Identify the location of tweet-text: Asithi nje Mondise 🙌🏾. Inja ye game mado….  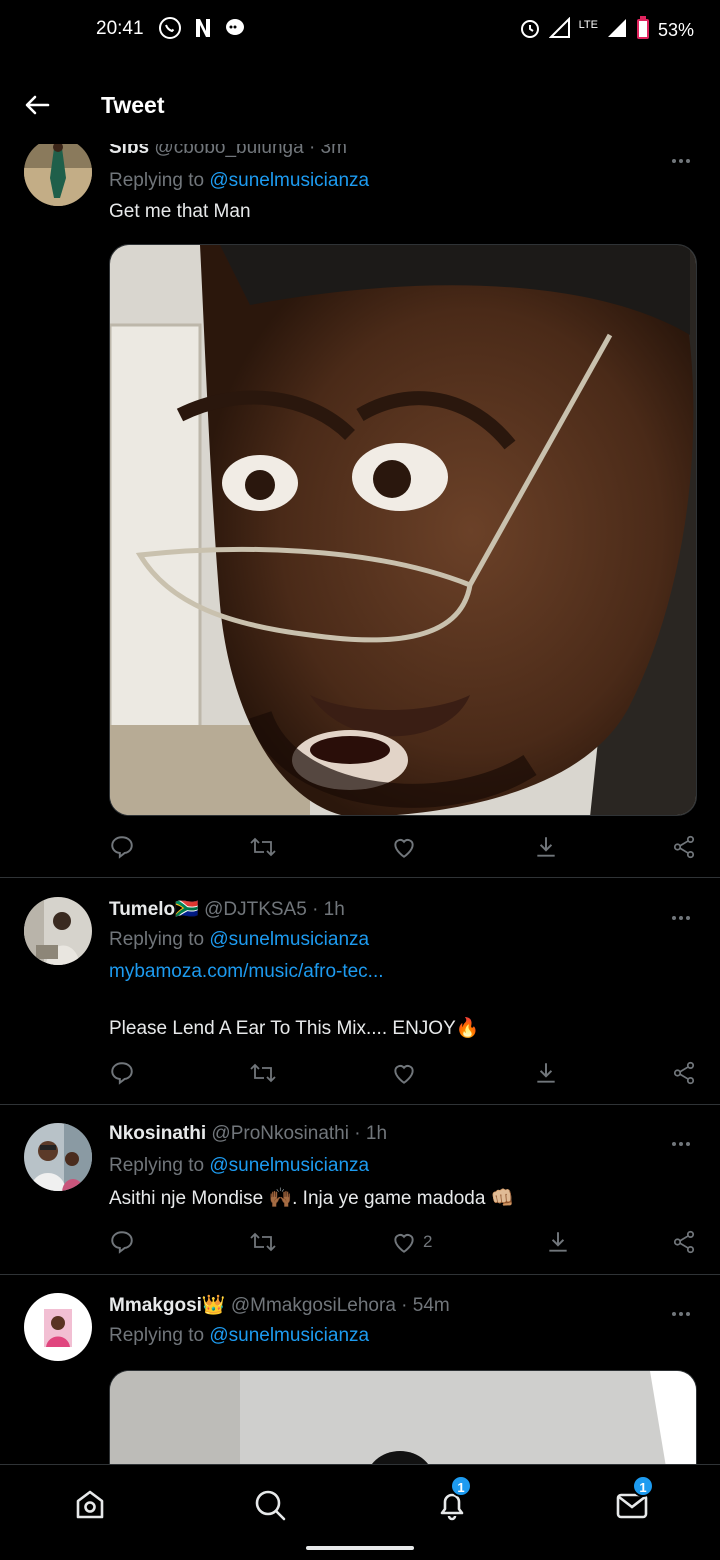
(312, 1198).